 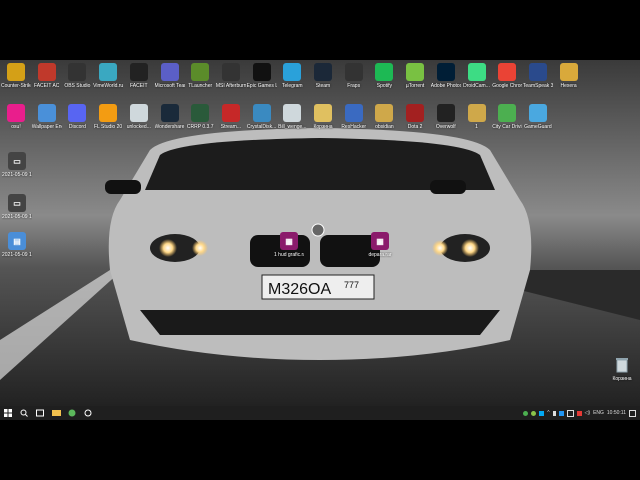 I want to click on desktop-shortcut-row1-11: Steam, so click(x=323, y=76).